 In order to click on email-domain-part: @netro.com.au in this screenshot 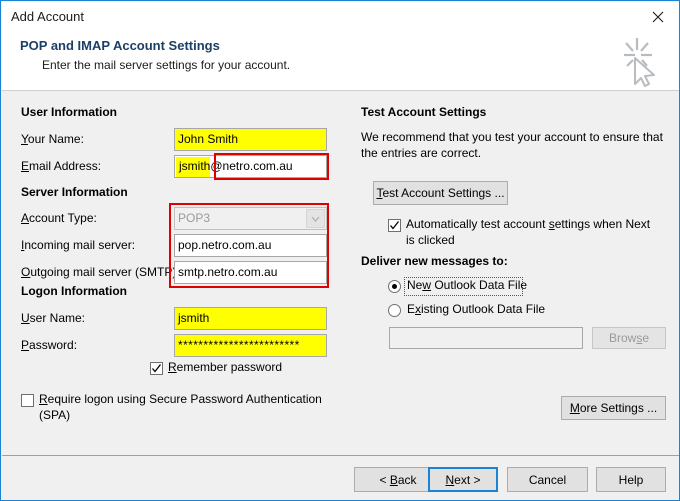, I will do `click(251, 166)`.